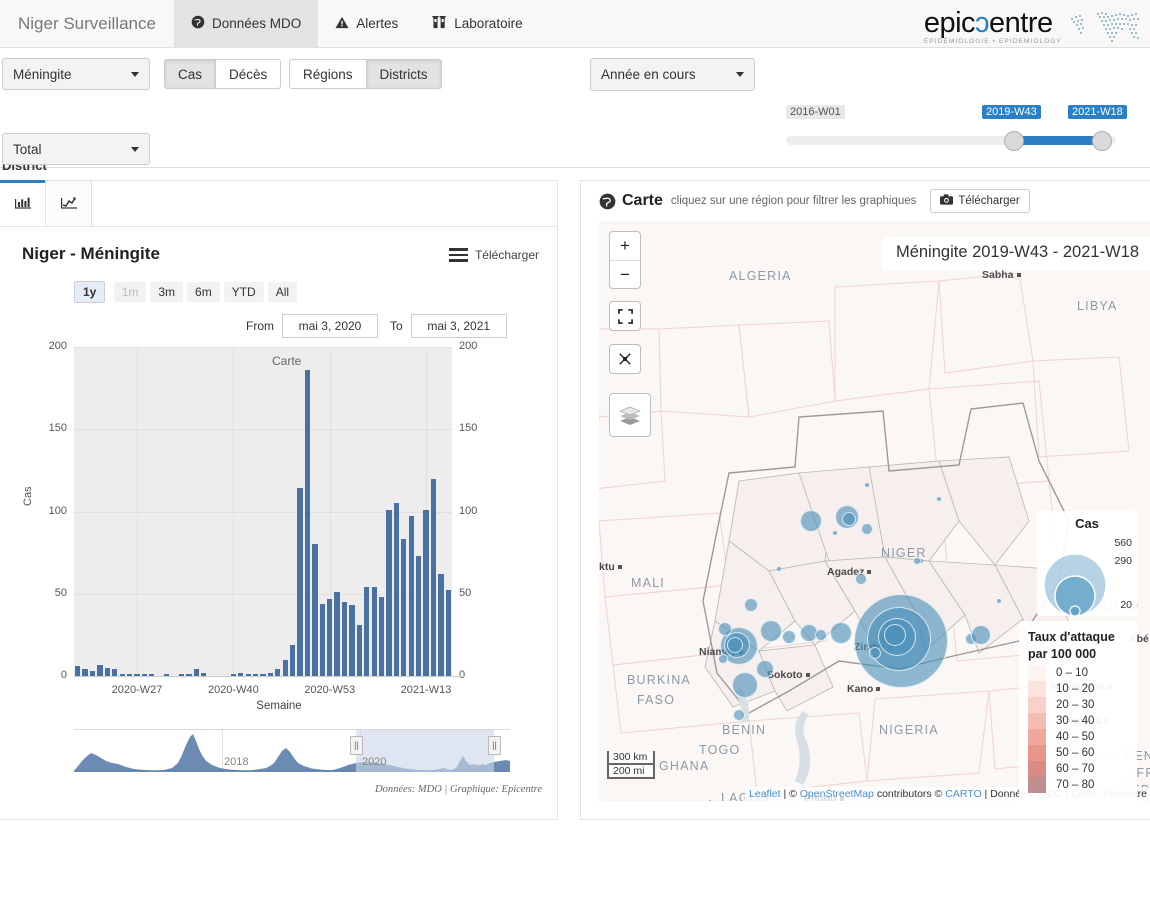  I want to click on minus-icon: −, so click(625, 274).